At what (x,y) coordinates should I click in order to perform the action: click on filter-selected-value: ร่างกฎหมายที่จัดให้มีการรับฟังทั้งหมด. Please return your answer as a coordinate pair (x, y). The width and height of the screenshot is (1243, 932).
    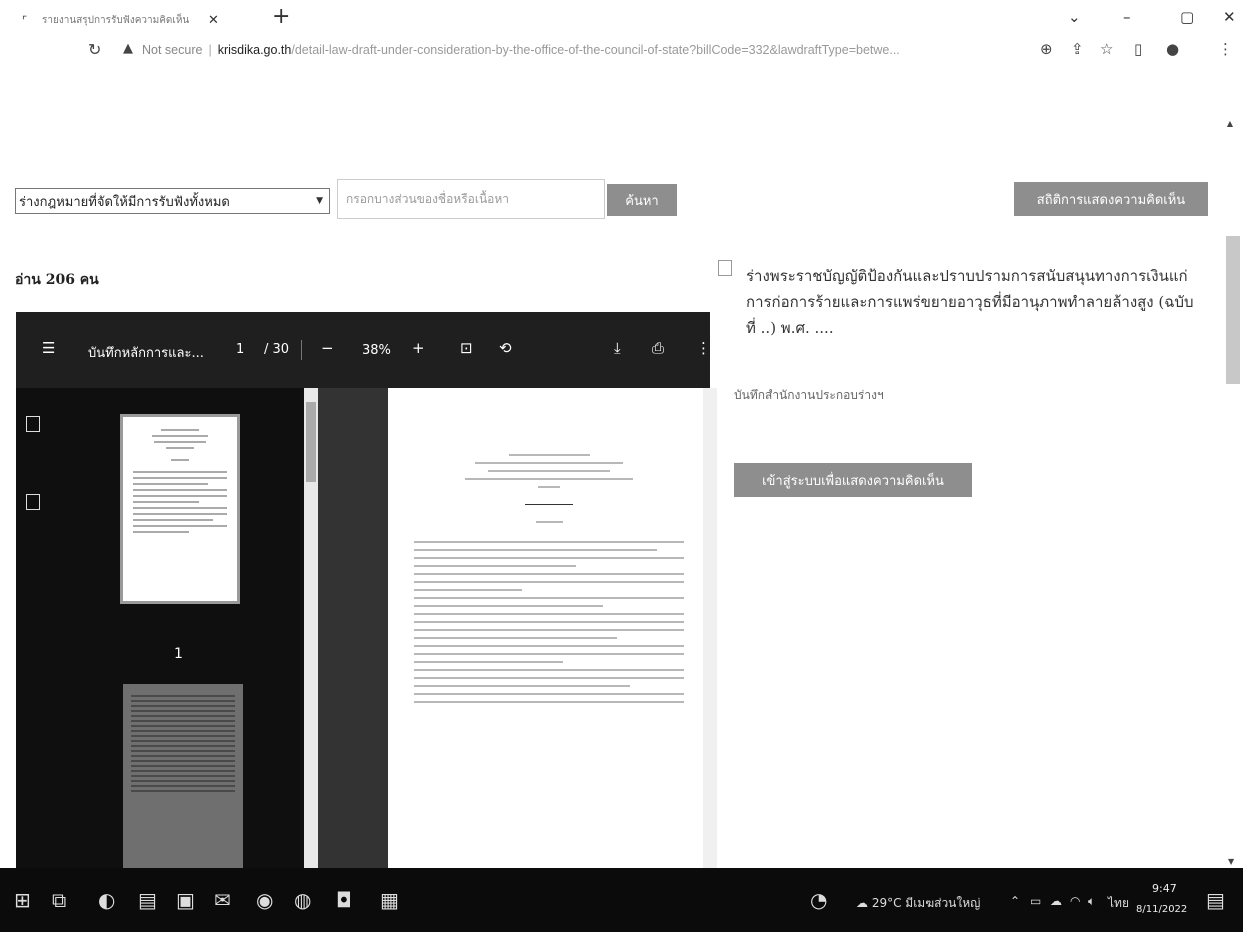
    Looking at the image, I should click on (124, 202).